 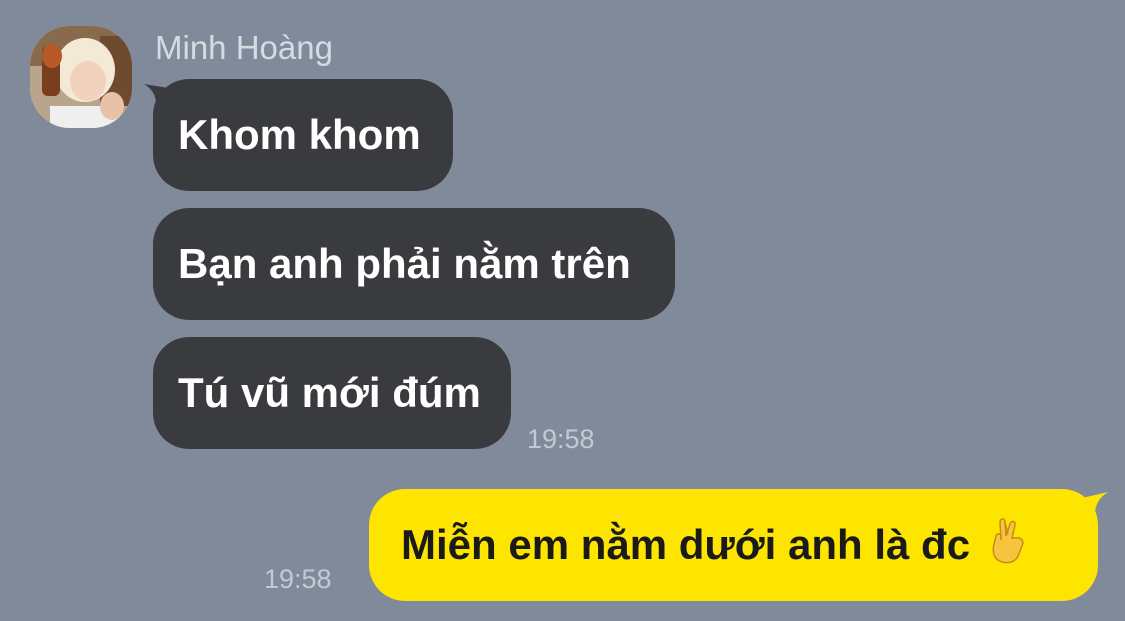 What do you see at coordinates (1008, 545) in the screenshot?
I see `crossed-fingers-icon` at bounding box center [1008, 545].